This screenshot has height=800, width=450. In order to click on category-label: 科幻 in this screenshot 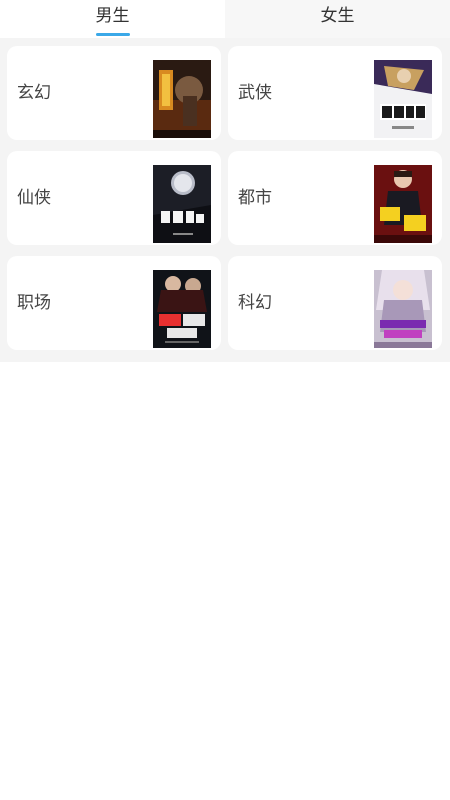, I will do `click(255, 303)`.